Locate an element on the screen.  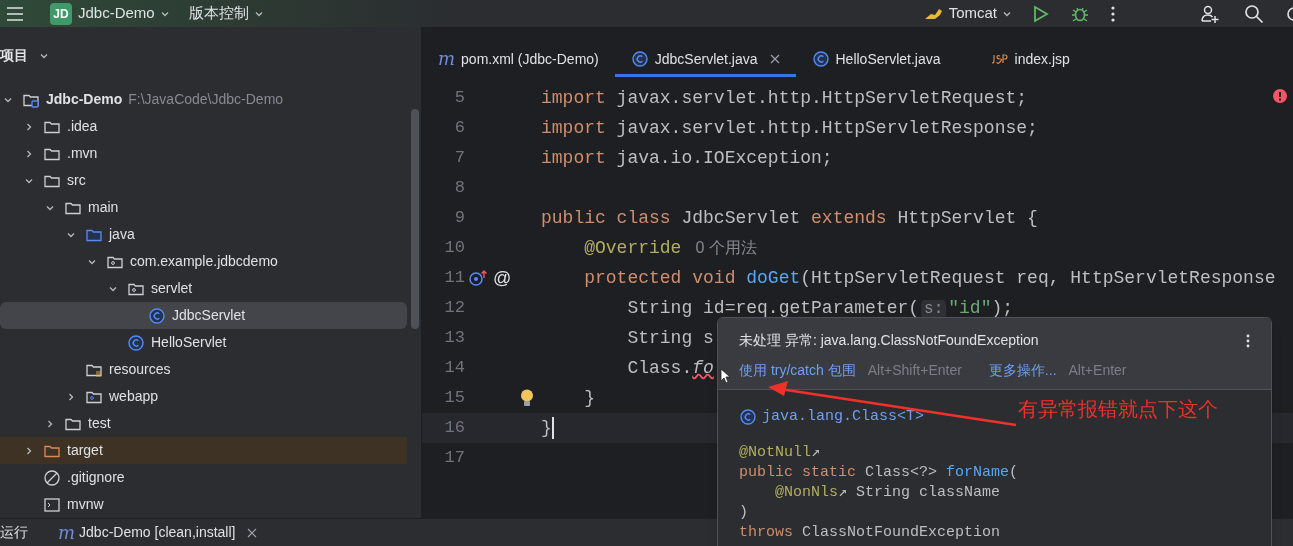
text-cursor is located at coordinates (552, 428).